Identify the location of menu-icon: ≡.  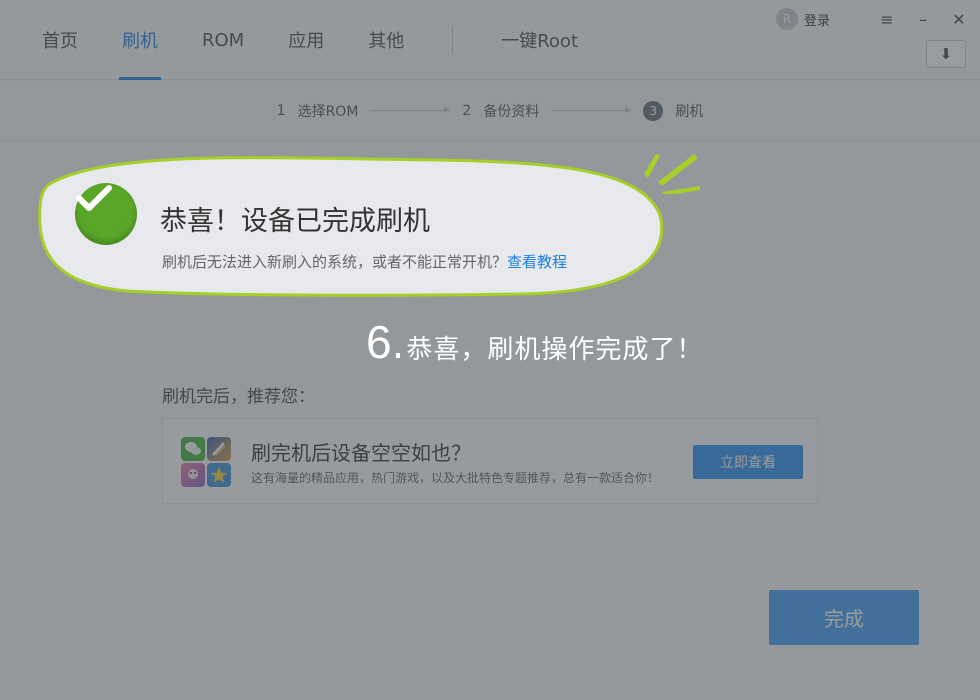
(887, 19).